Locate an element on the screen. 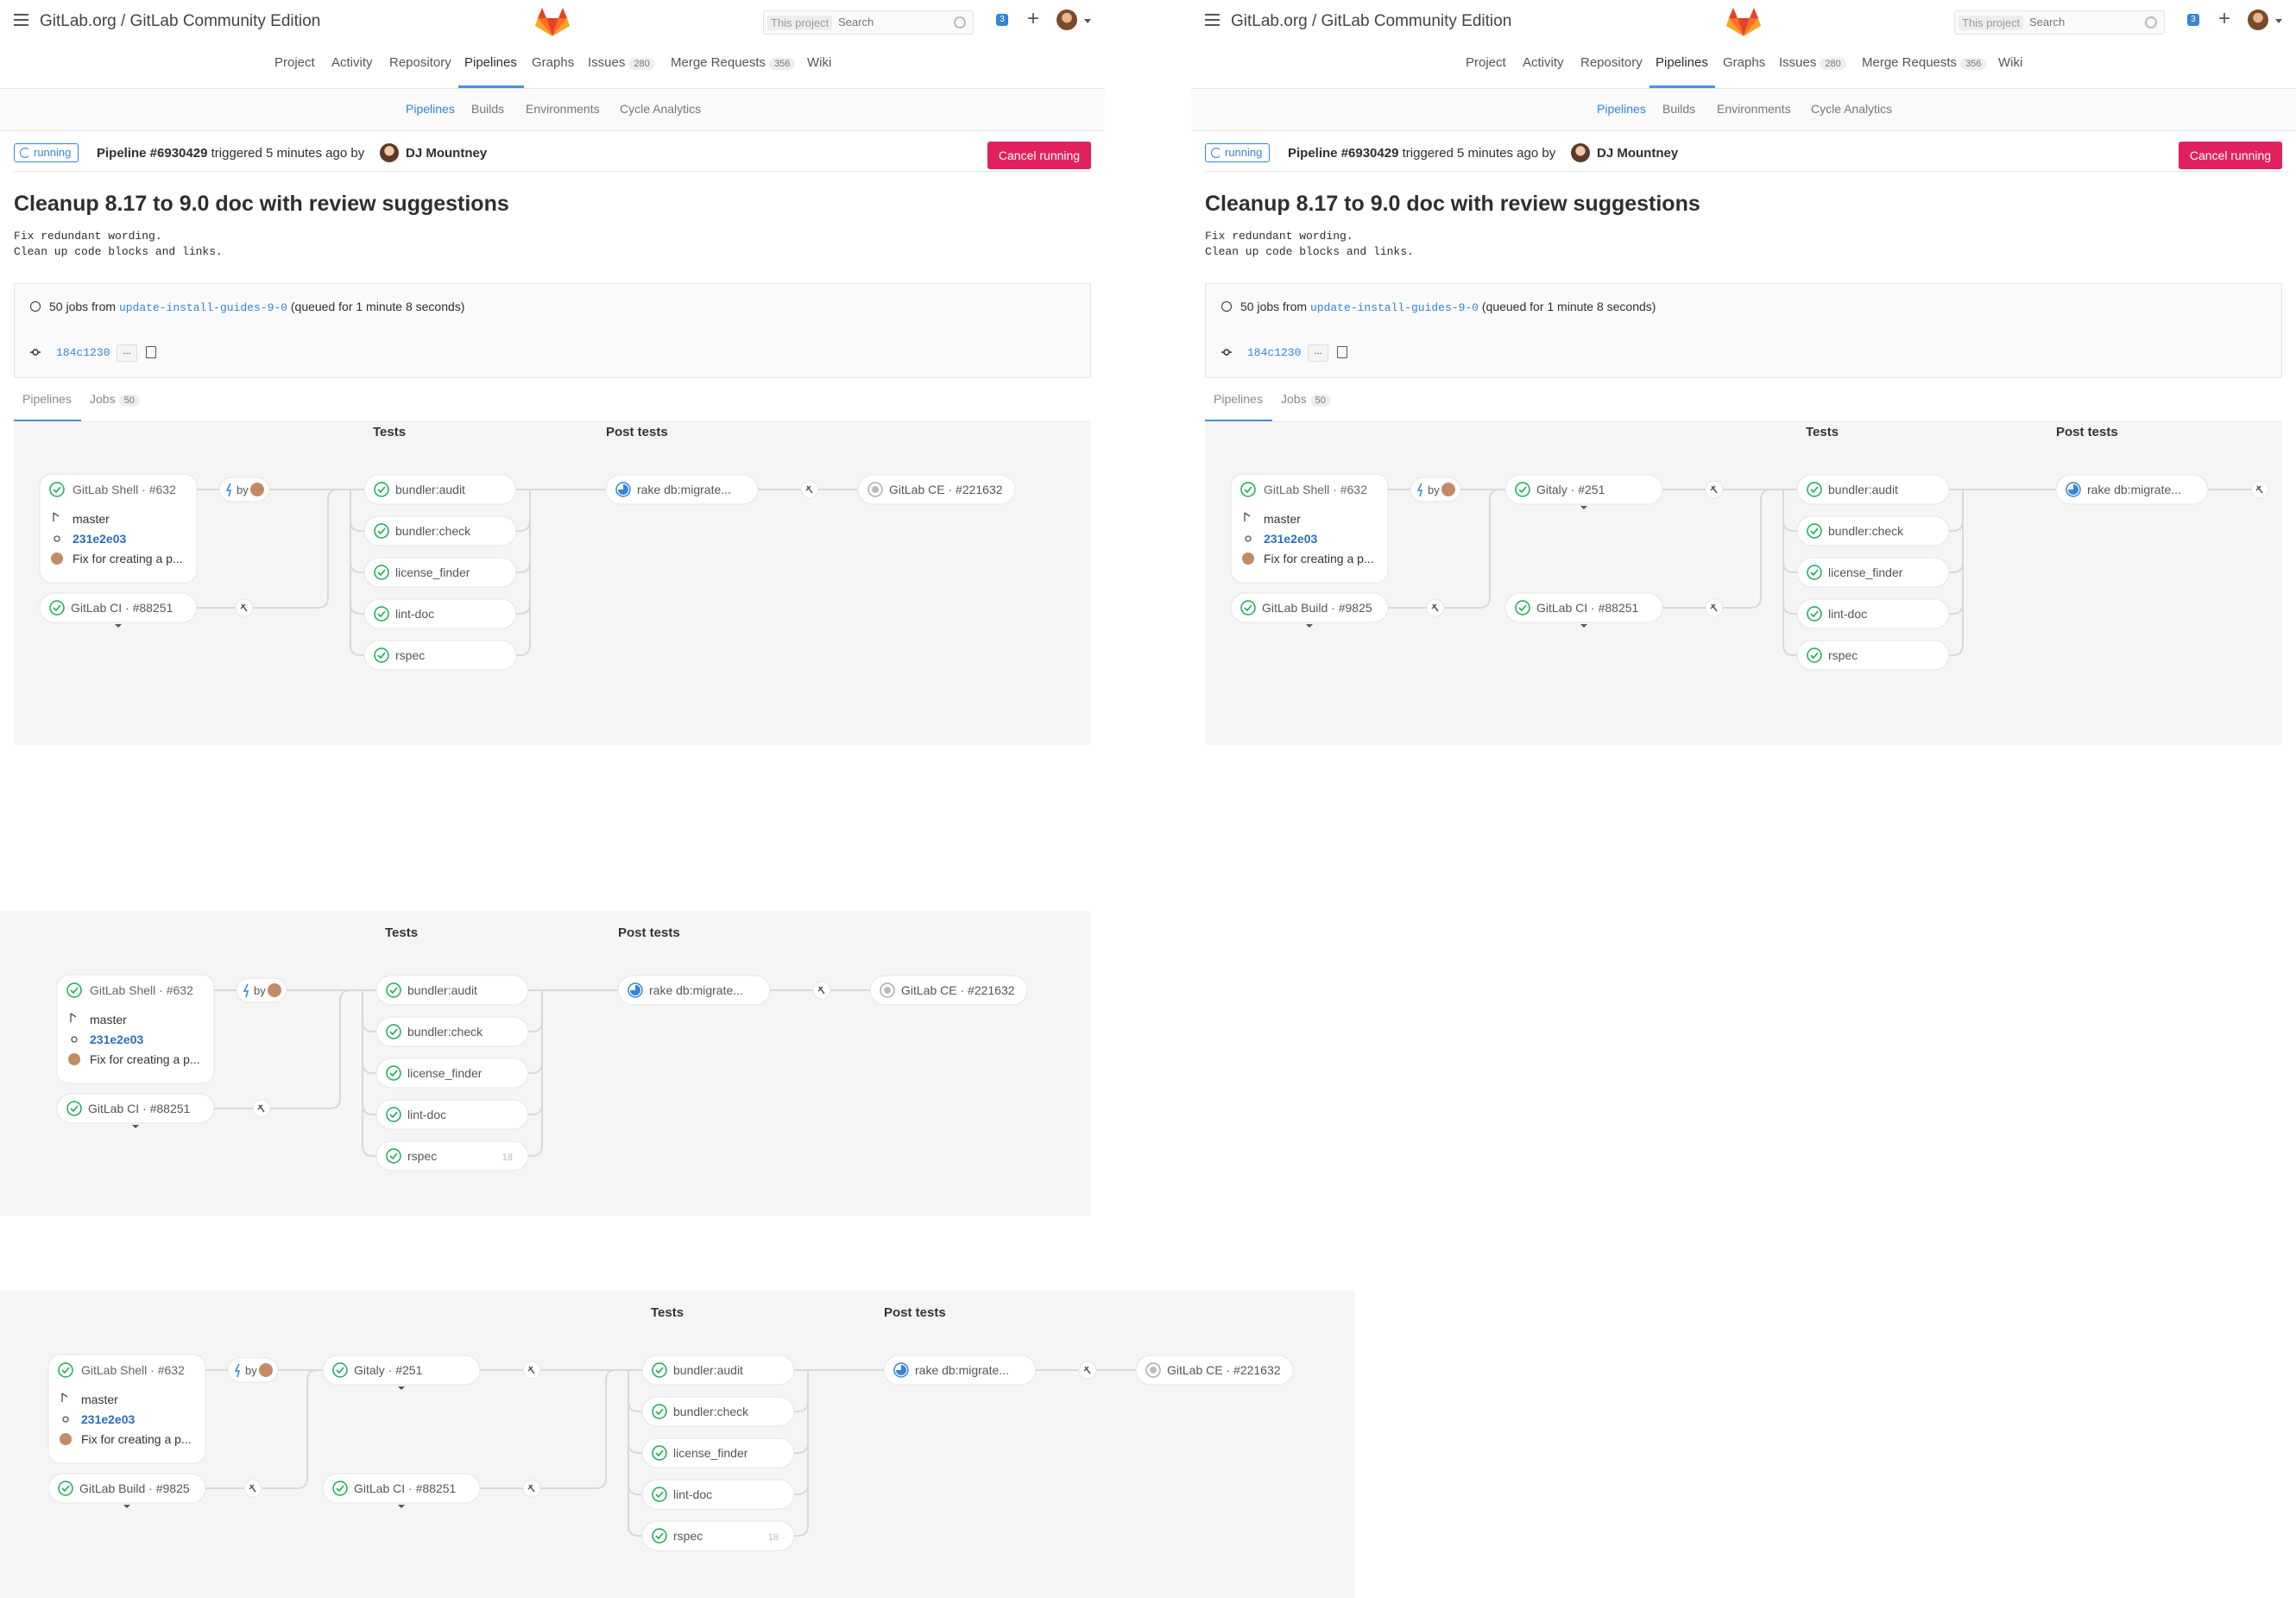 The width and height of the screenshot is (2296, 1598). nav-mr-label: Merge Requests is located at coordinates (718, 62).